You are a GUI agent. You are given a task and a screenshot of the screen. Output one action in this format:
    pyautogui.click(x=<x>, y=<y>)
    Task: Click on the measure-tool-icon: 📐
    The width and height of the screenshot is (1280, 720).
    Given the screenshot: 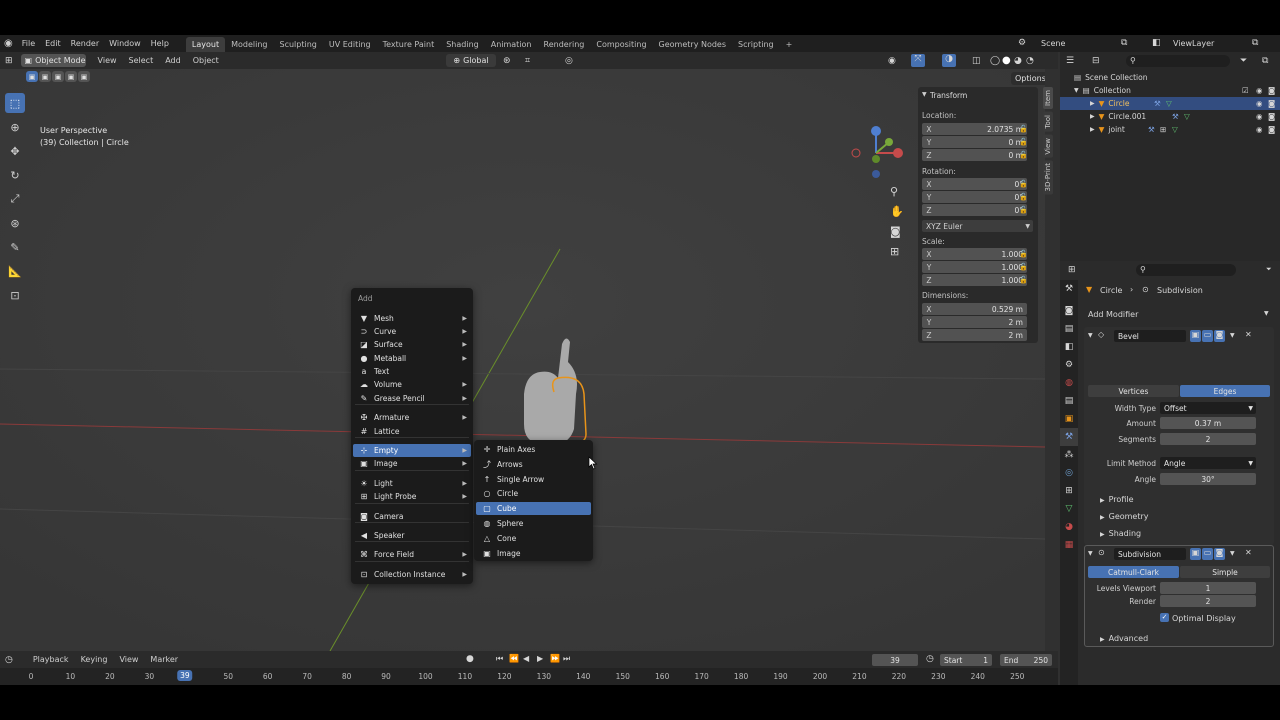 What is the action you would take?
    pyautogui.click(x=15, y=271)
    